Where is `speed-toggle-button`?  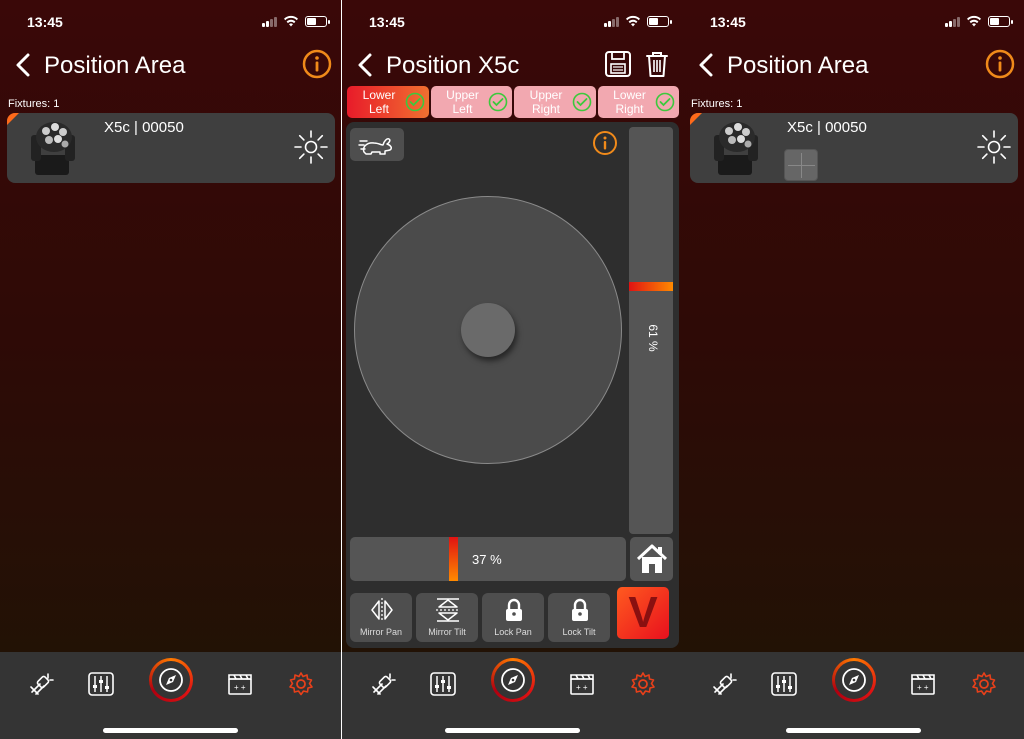 speed-toggle-button is located at coordinates (377, 144).